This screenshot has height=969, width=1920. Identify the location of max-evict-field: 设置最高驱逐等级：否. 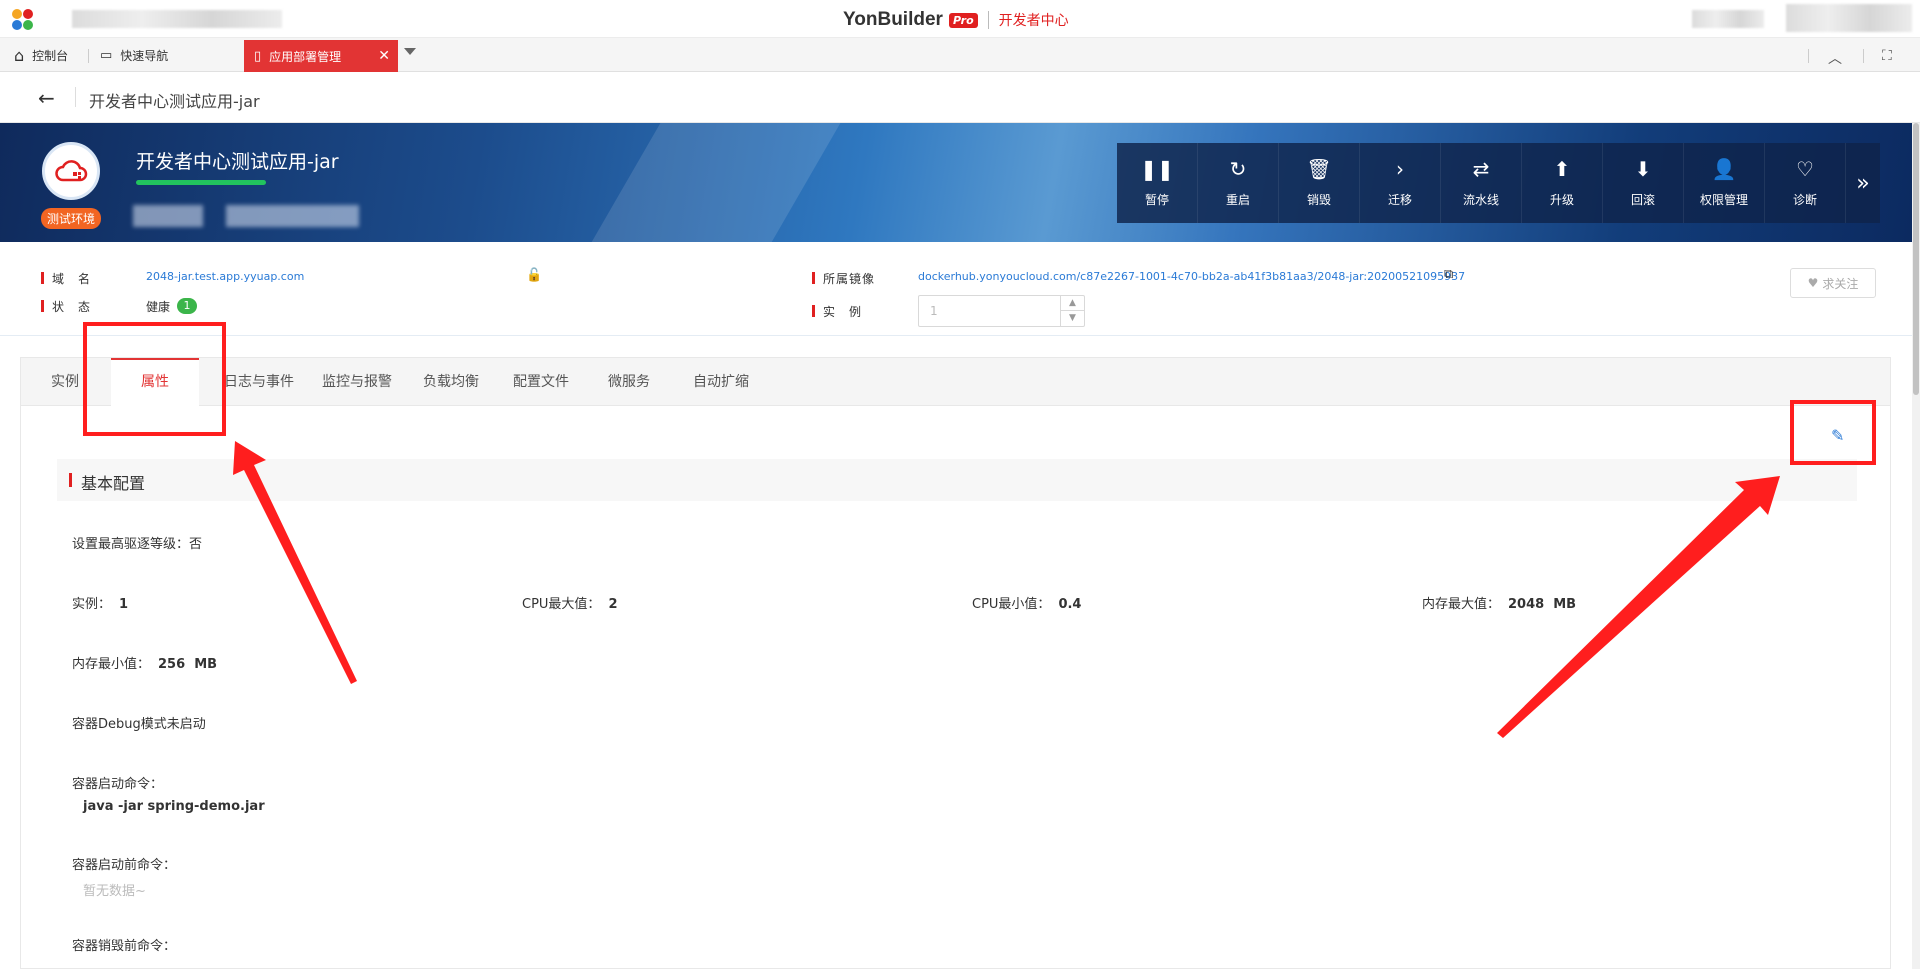
(137, 542).